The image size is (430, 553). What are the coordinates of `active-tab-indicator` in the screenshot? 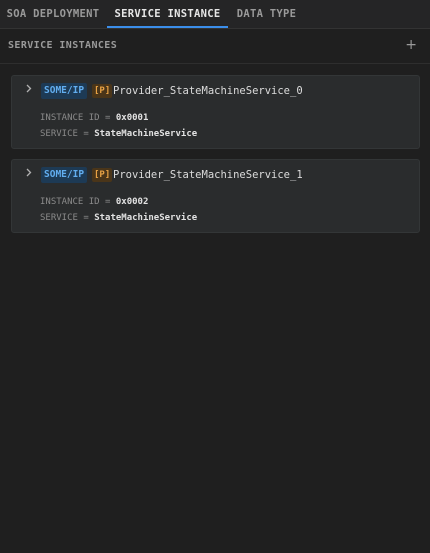 It's located at (167, 27).